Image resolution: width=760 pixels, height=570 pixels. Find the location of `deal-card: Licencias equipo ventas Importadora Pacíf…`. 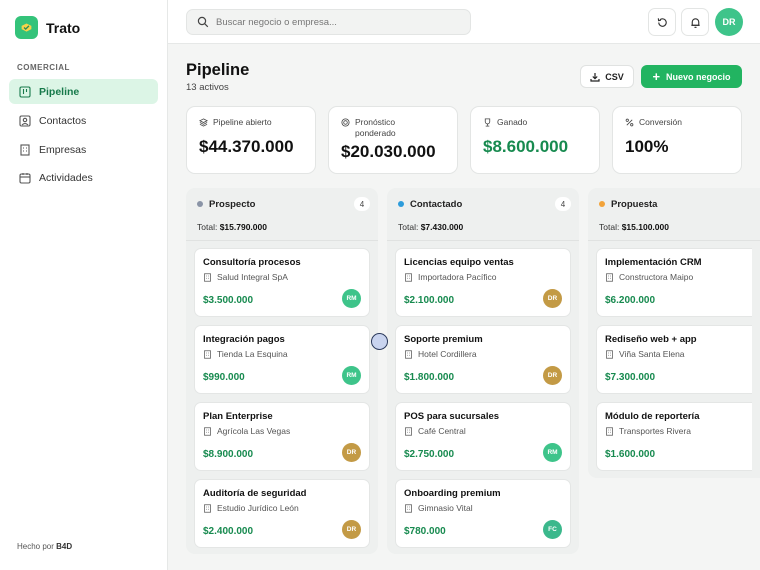

deal-card: Licencias equipo ventas Importadora Pacíf… is located at coordinates (483, 282).